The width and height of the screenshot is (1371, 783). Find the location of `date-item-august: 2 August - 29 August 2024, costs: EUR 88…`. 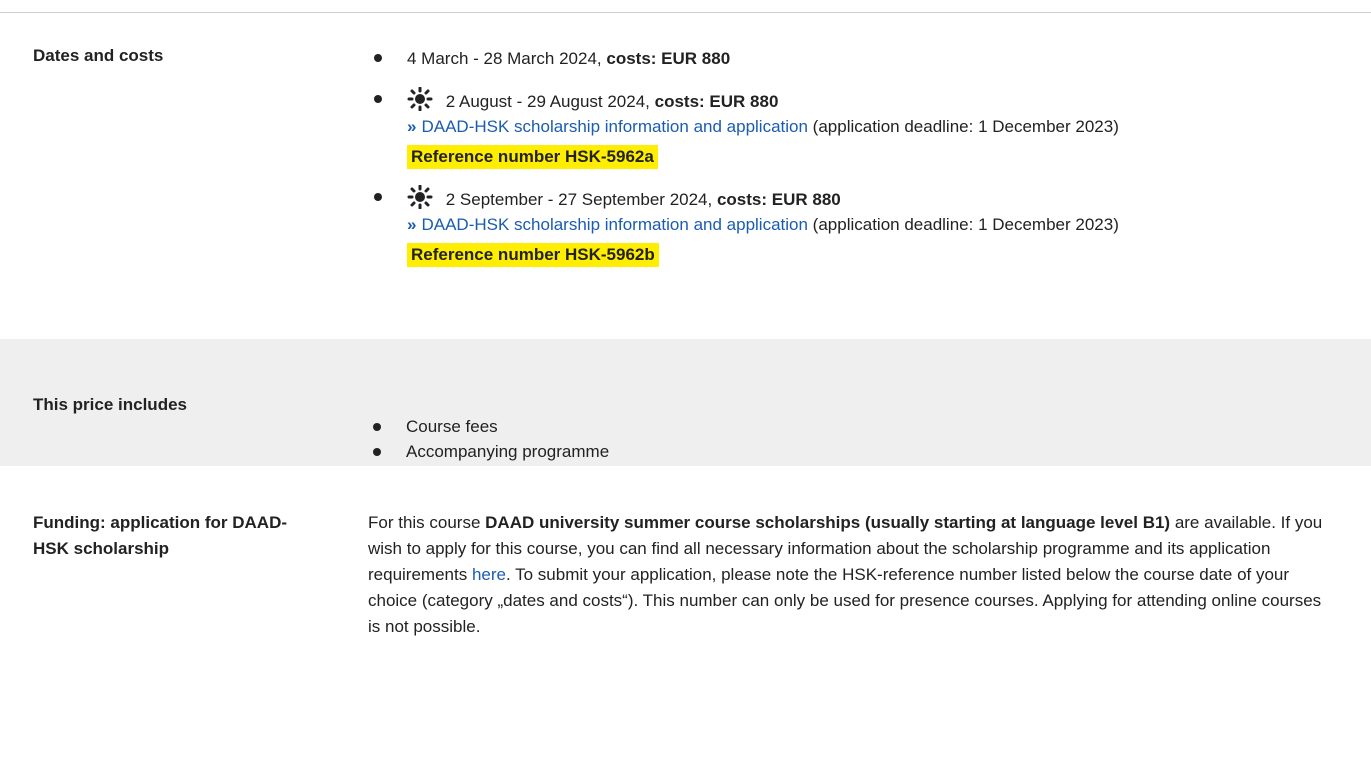

date-item-august: 2 August - 29 August 2024, costs: EUR 88… is located at coordinates (860, 128).